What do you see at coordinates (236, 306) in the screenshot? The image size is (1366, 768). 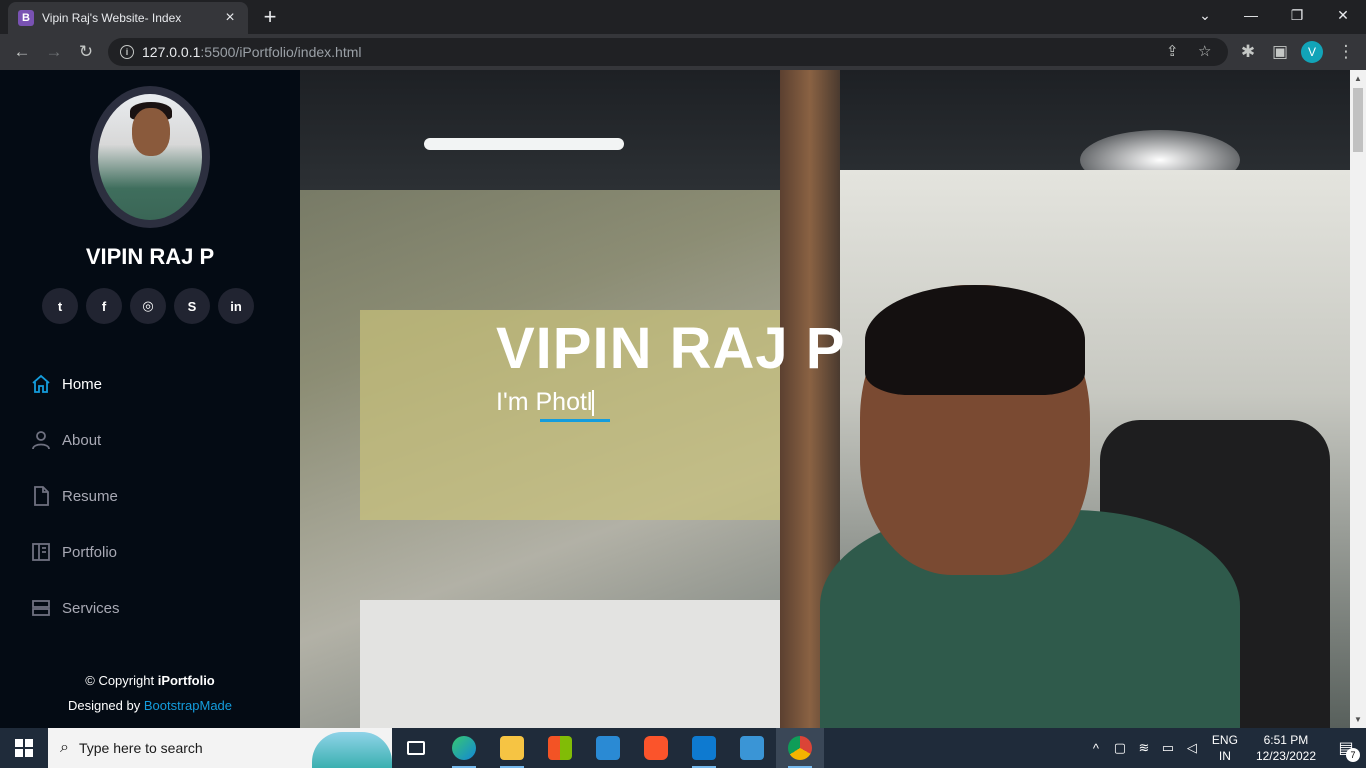 I see `linkedin-icon: in` at bounding box center [236, 306].